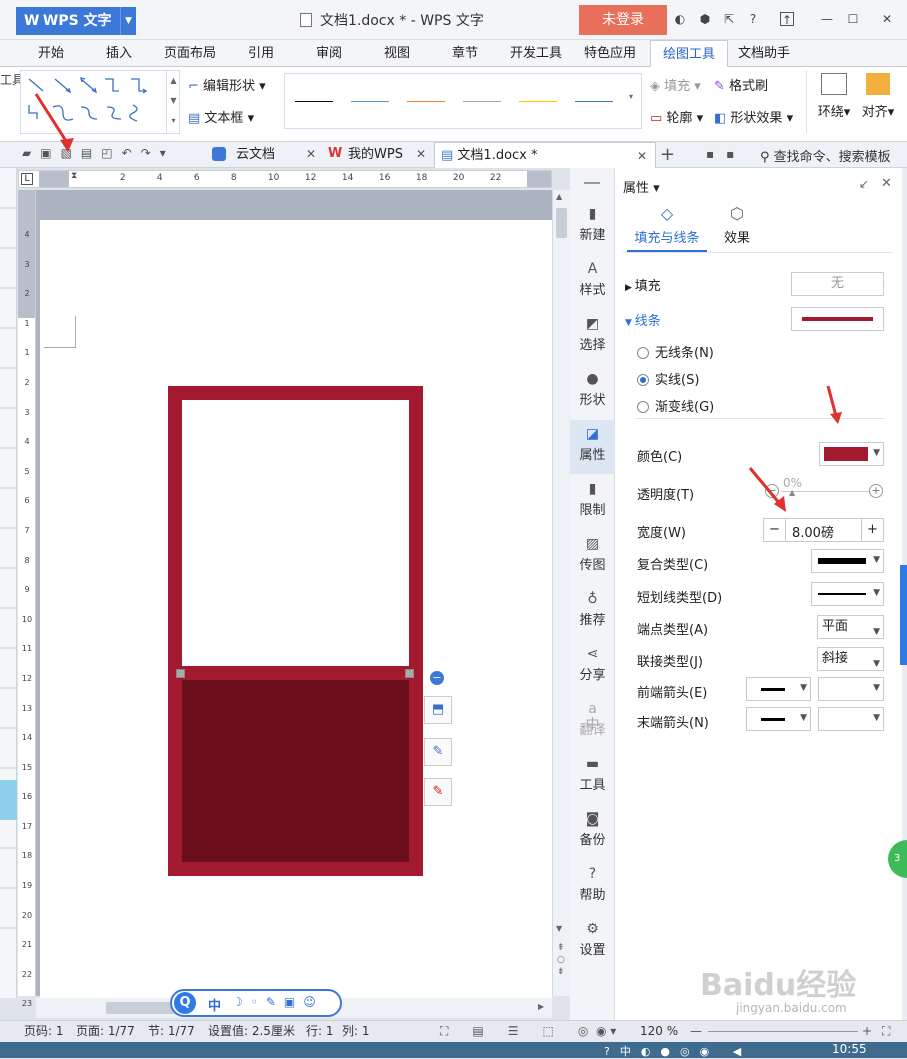 This screenshot has width=907, height=1059. Describe the element at coordinates (545, 155) in the screenshot. I see `doc-tab-active: ▤ 文档1.docx * ✕` at that location.